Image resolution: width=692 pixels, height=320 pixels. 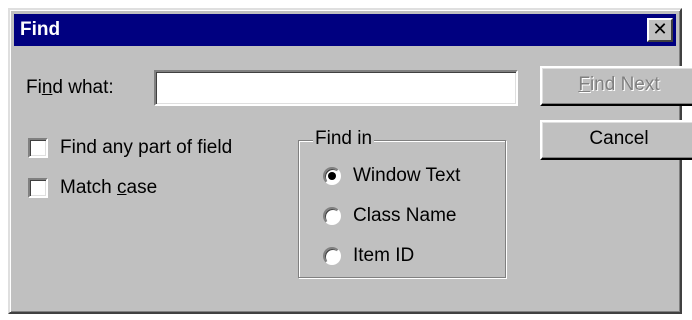 What do you see at coordinates (332, 256) in the screenshot?
I see `radio-item-id` at bounding box center [332, 256].